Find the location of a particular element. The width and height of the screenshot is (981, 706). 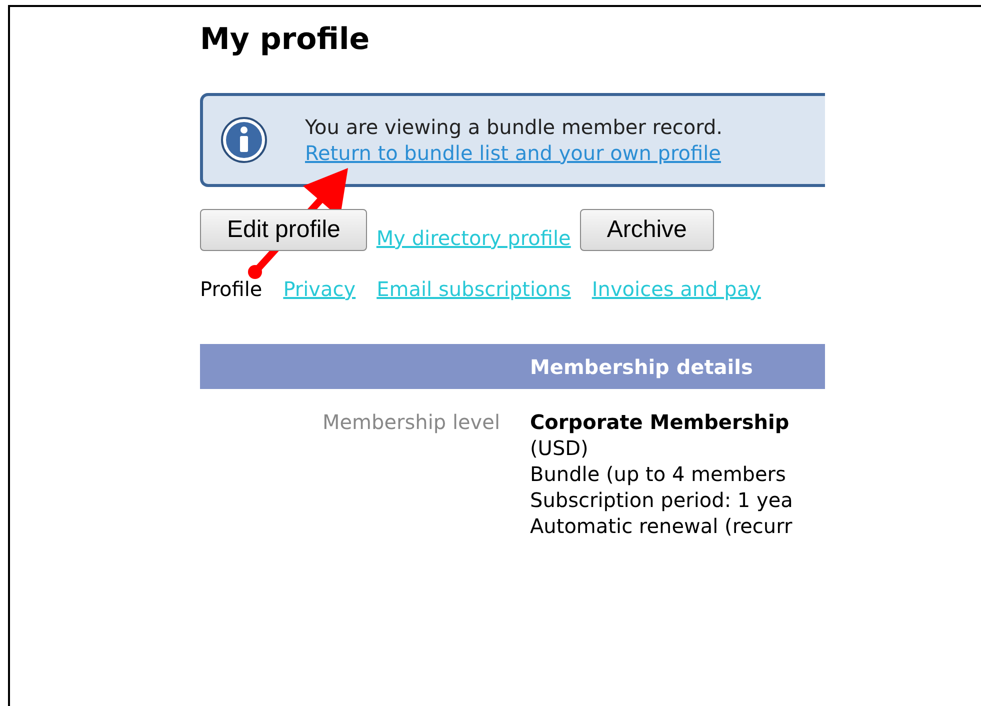

profile-tab: Privacy is located at coordinates (319, 289).